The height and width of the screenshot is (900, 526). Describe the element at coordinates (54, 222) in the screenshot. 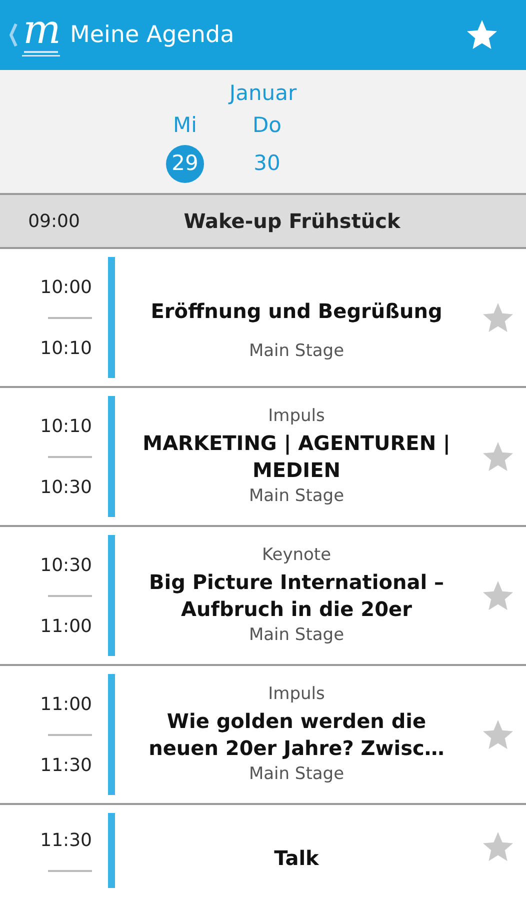

I see `time-label: 09:00` at that location.